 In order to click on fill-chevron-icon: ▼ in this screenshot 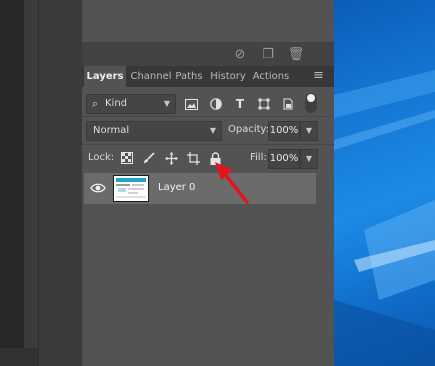, I will do `click(309, 159)`.